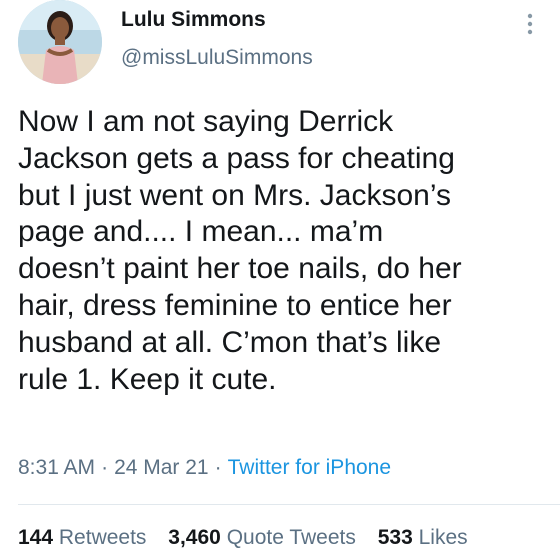  What do you see at coordinates (36, 537) in the screenshot?
I see `retweets-count: 144` at bounding box center [36, 537].